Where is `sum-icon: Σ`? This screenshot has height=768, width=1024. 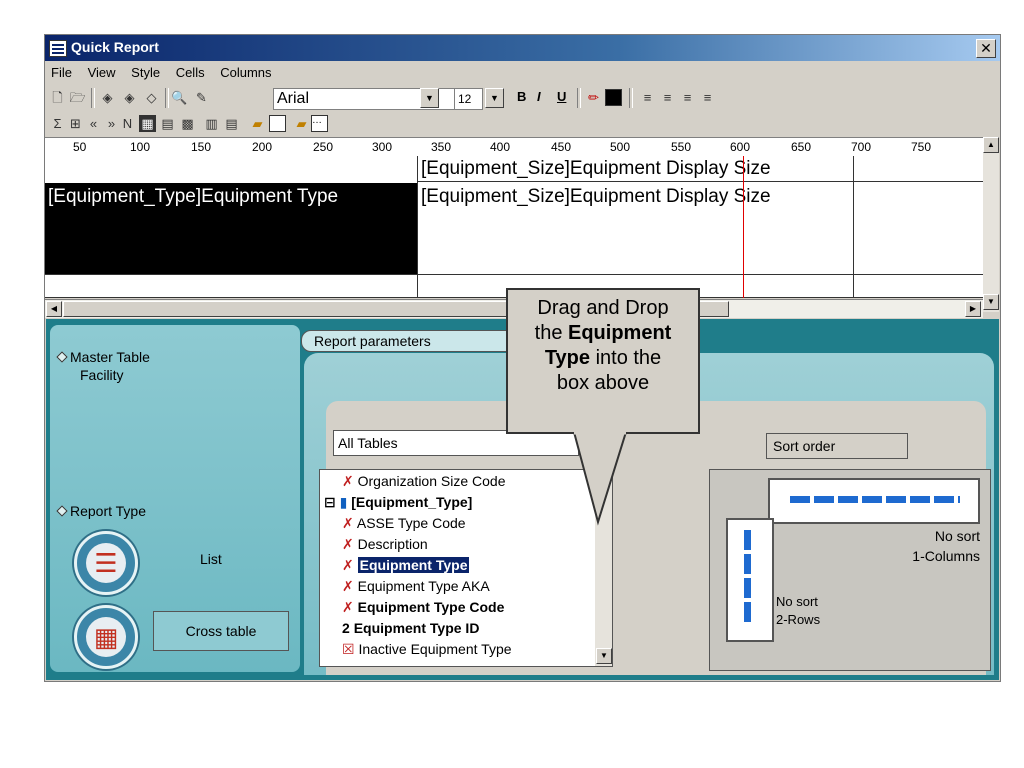 sum-icon: Σ is located at coordinates (57, 123).